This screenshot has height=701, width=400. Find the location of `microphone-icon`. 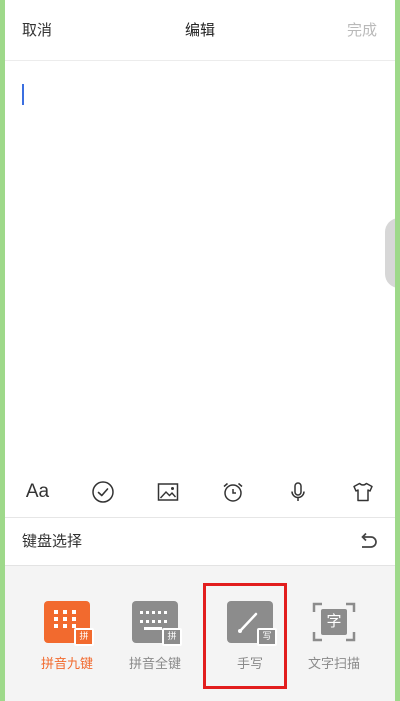

microphone-icon is located at coordinates (297, 491).